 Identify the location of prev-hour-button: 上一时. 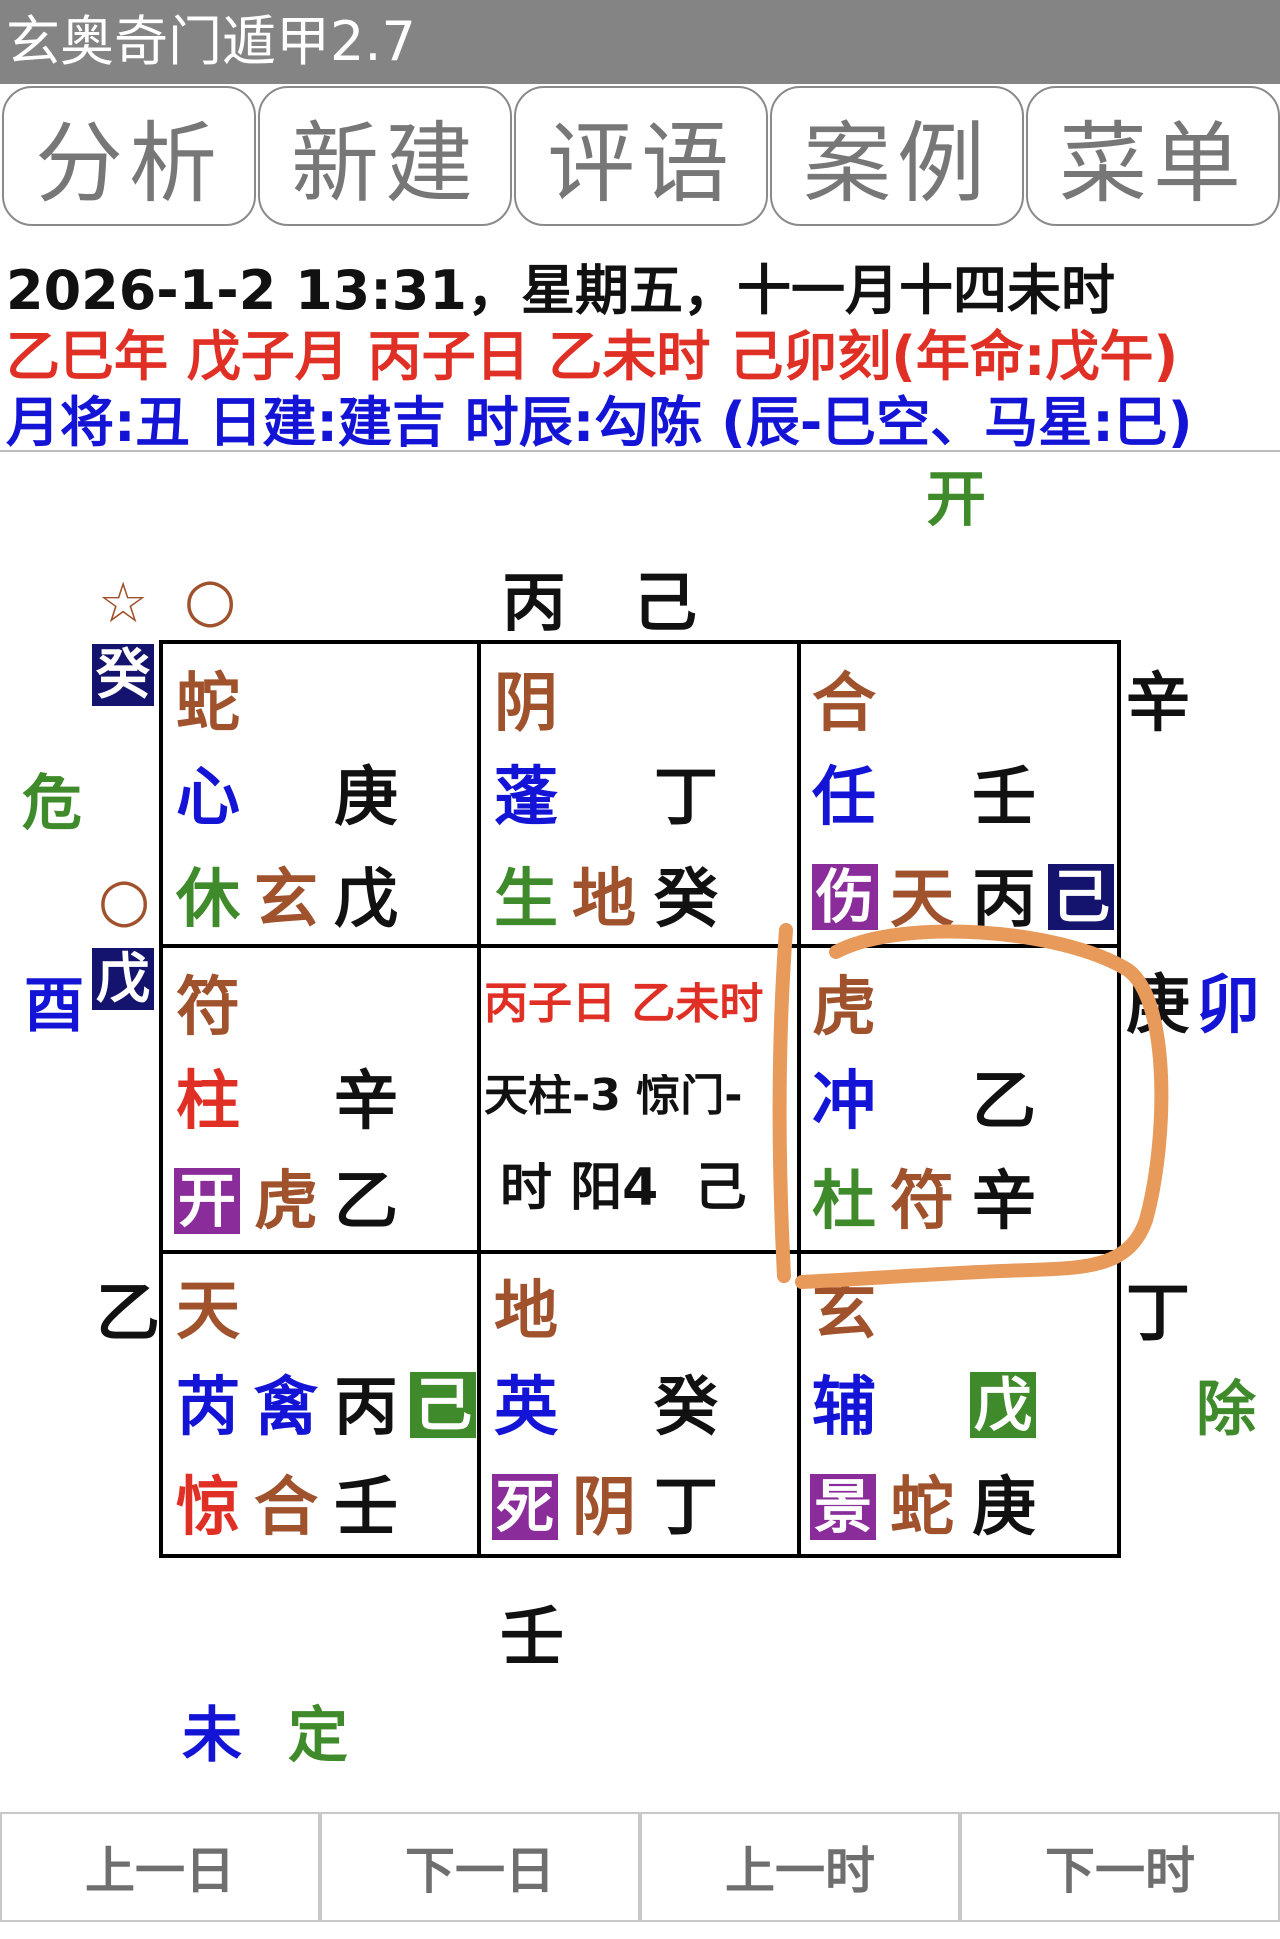
(800, 1867).